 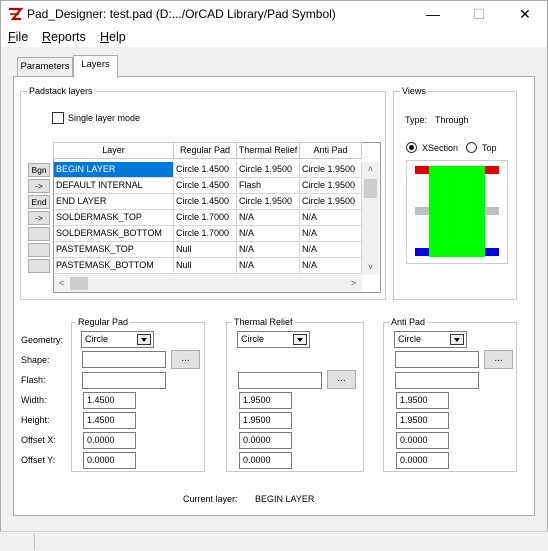 I want to click on grid-cell-layer: DEFAULT INTERNAL, so click(x=114, y=186).